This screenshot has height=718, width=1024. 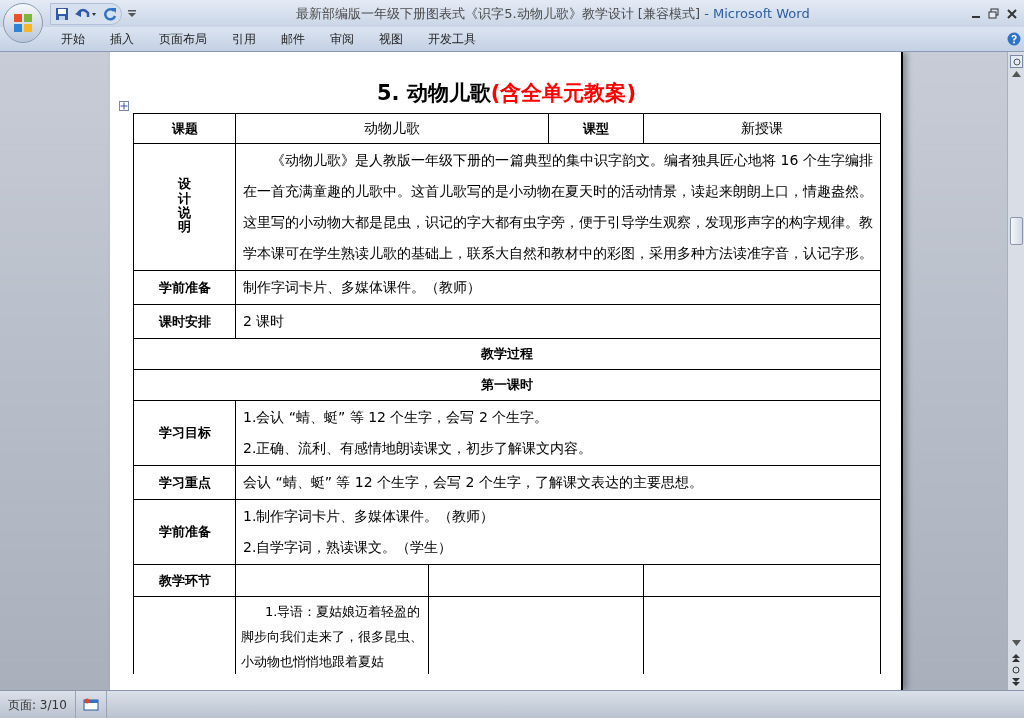 What do you see at coordinates (506, 93) in the screenshot?
I see `document-title: 5. 动物儿歌(含全单元教案)` at bounding box center [506, 93].